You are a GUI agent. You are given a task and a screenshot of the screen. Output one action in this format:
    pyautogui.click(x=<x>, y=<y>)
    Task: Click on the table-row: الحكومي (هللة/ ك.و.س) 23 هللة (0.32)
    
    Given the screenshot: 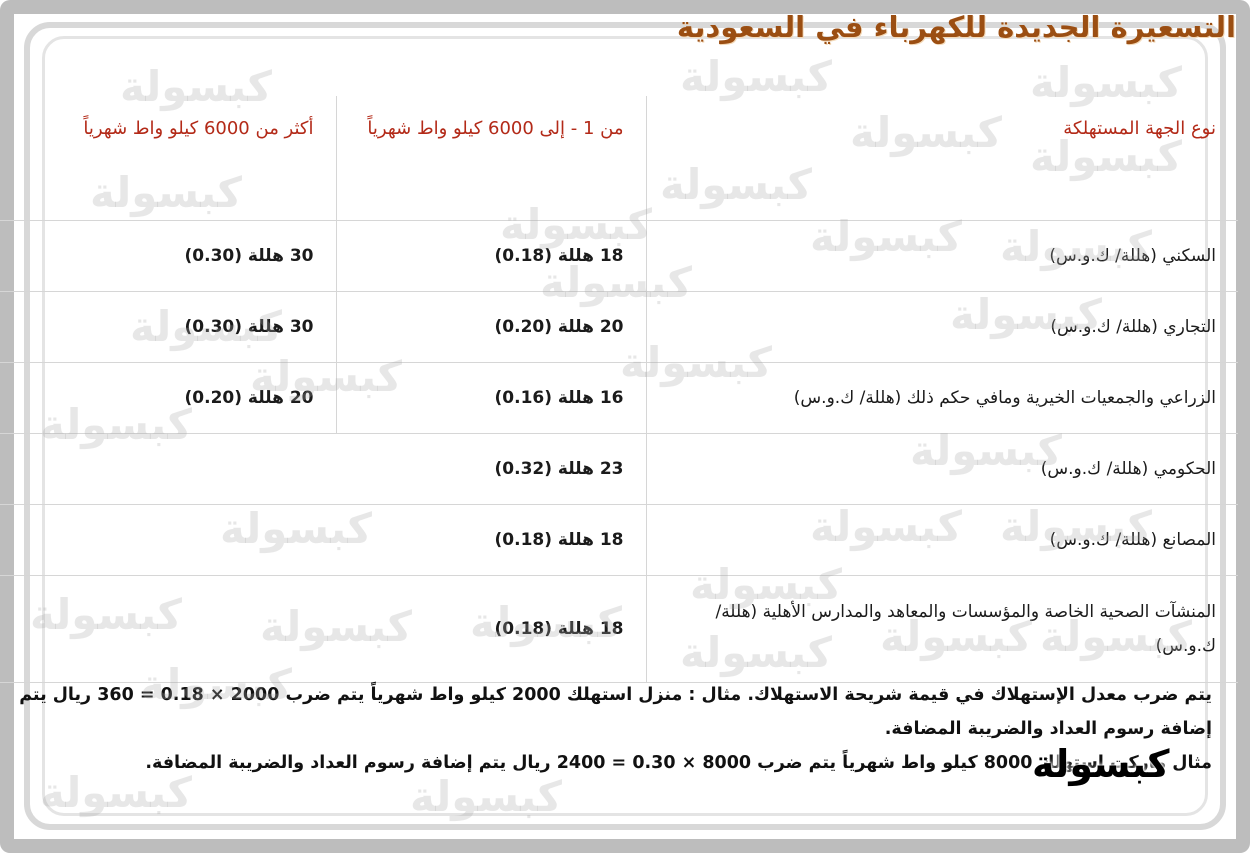 What is the action you would take?
    pyautogui.click(x=619, y=469)
    